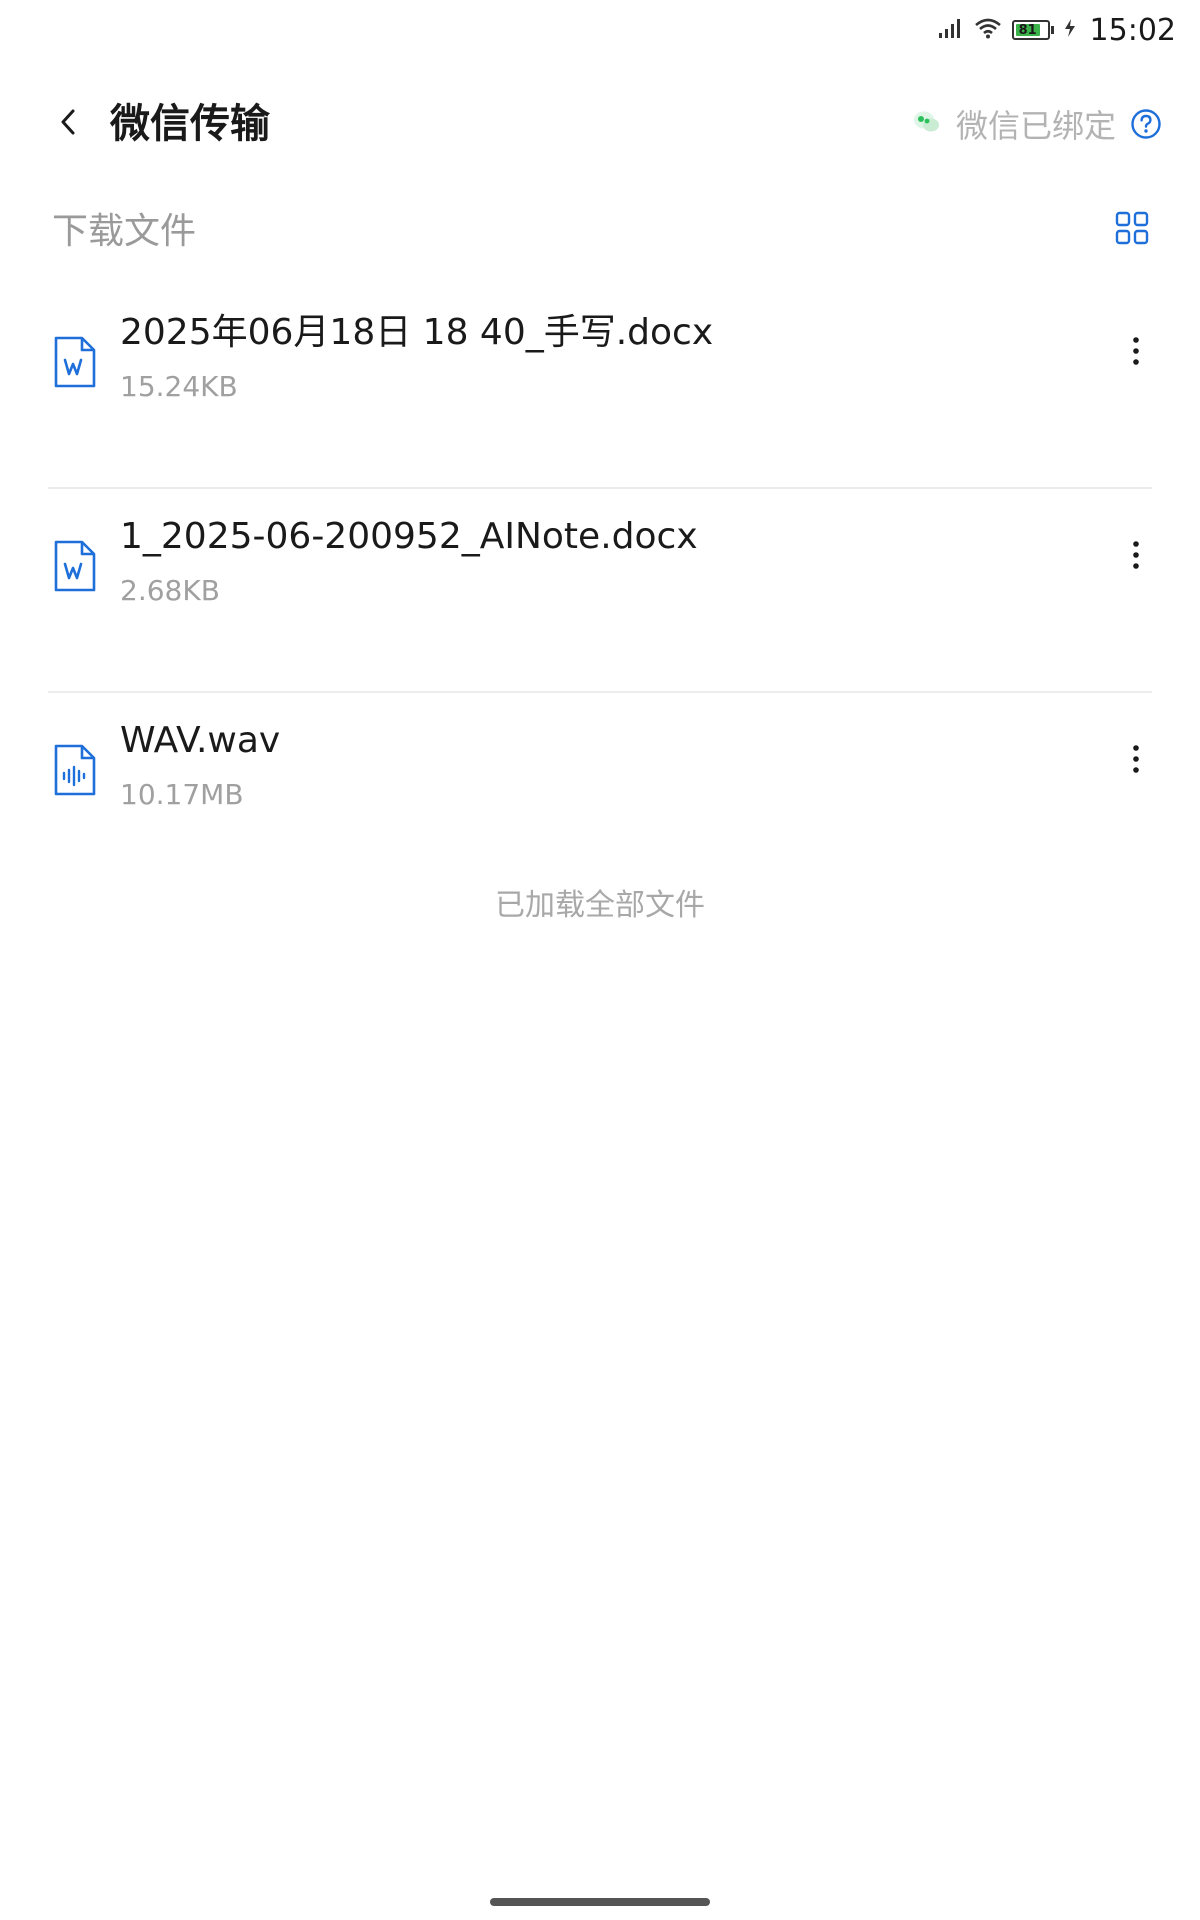  Describe the element at coordinates (927, 124) in the screenshot. I see `wechat-icon` at that location.